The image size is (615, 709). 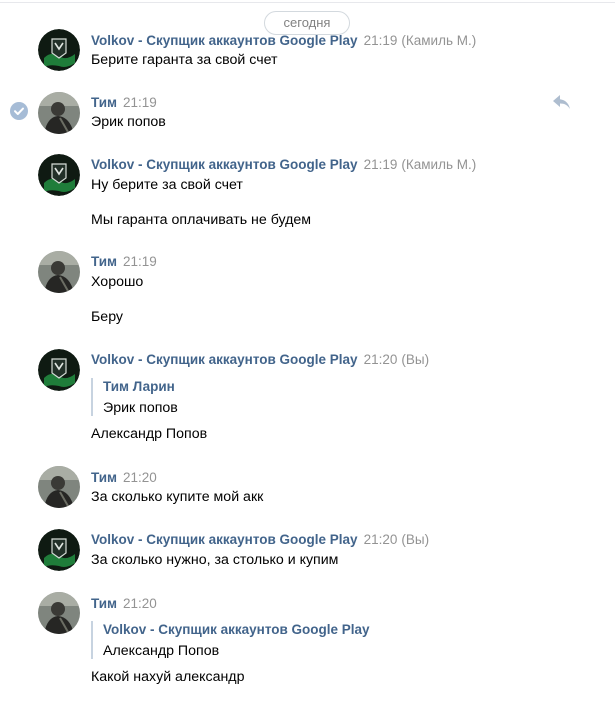 What do you see at coordinates (184, 60) in the screenshot?
I see `message-text: Берите гаранта за свой счет` at bounding box center [184, 60].